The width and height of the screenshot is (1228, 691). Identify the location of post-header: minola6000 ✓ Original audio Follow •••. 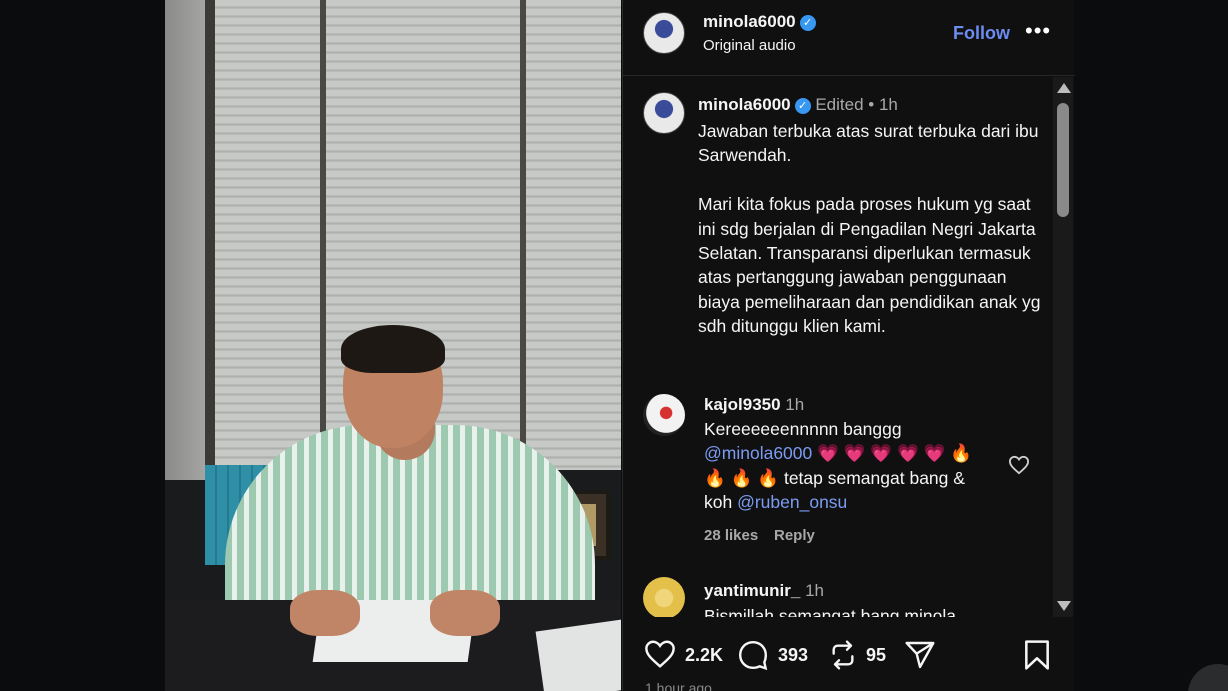
(849, 38).